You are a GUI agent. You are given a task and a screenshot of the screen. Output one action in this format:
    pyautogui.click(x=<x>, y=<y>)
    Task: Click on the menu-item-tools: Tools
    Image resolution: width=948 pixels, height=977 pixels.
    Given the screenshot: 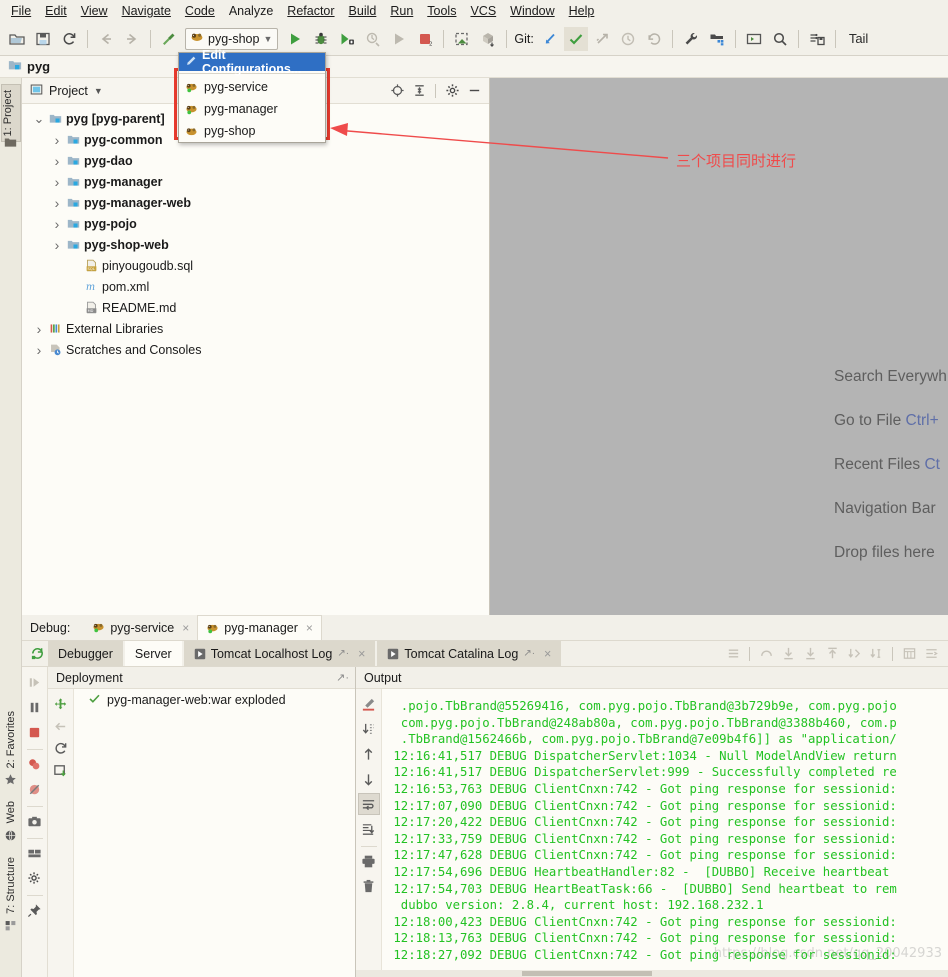 What is the action you would take?
    pyautogui.click(x=441, y=11)
    